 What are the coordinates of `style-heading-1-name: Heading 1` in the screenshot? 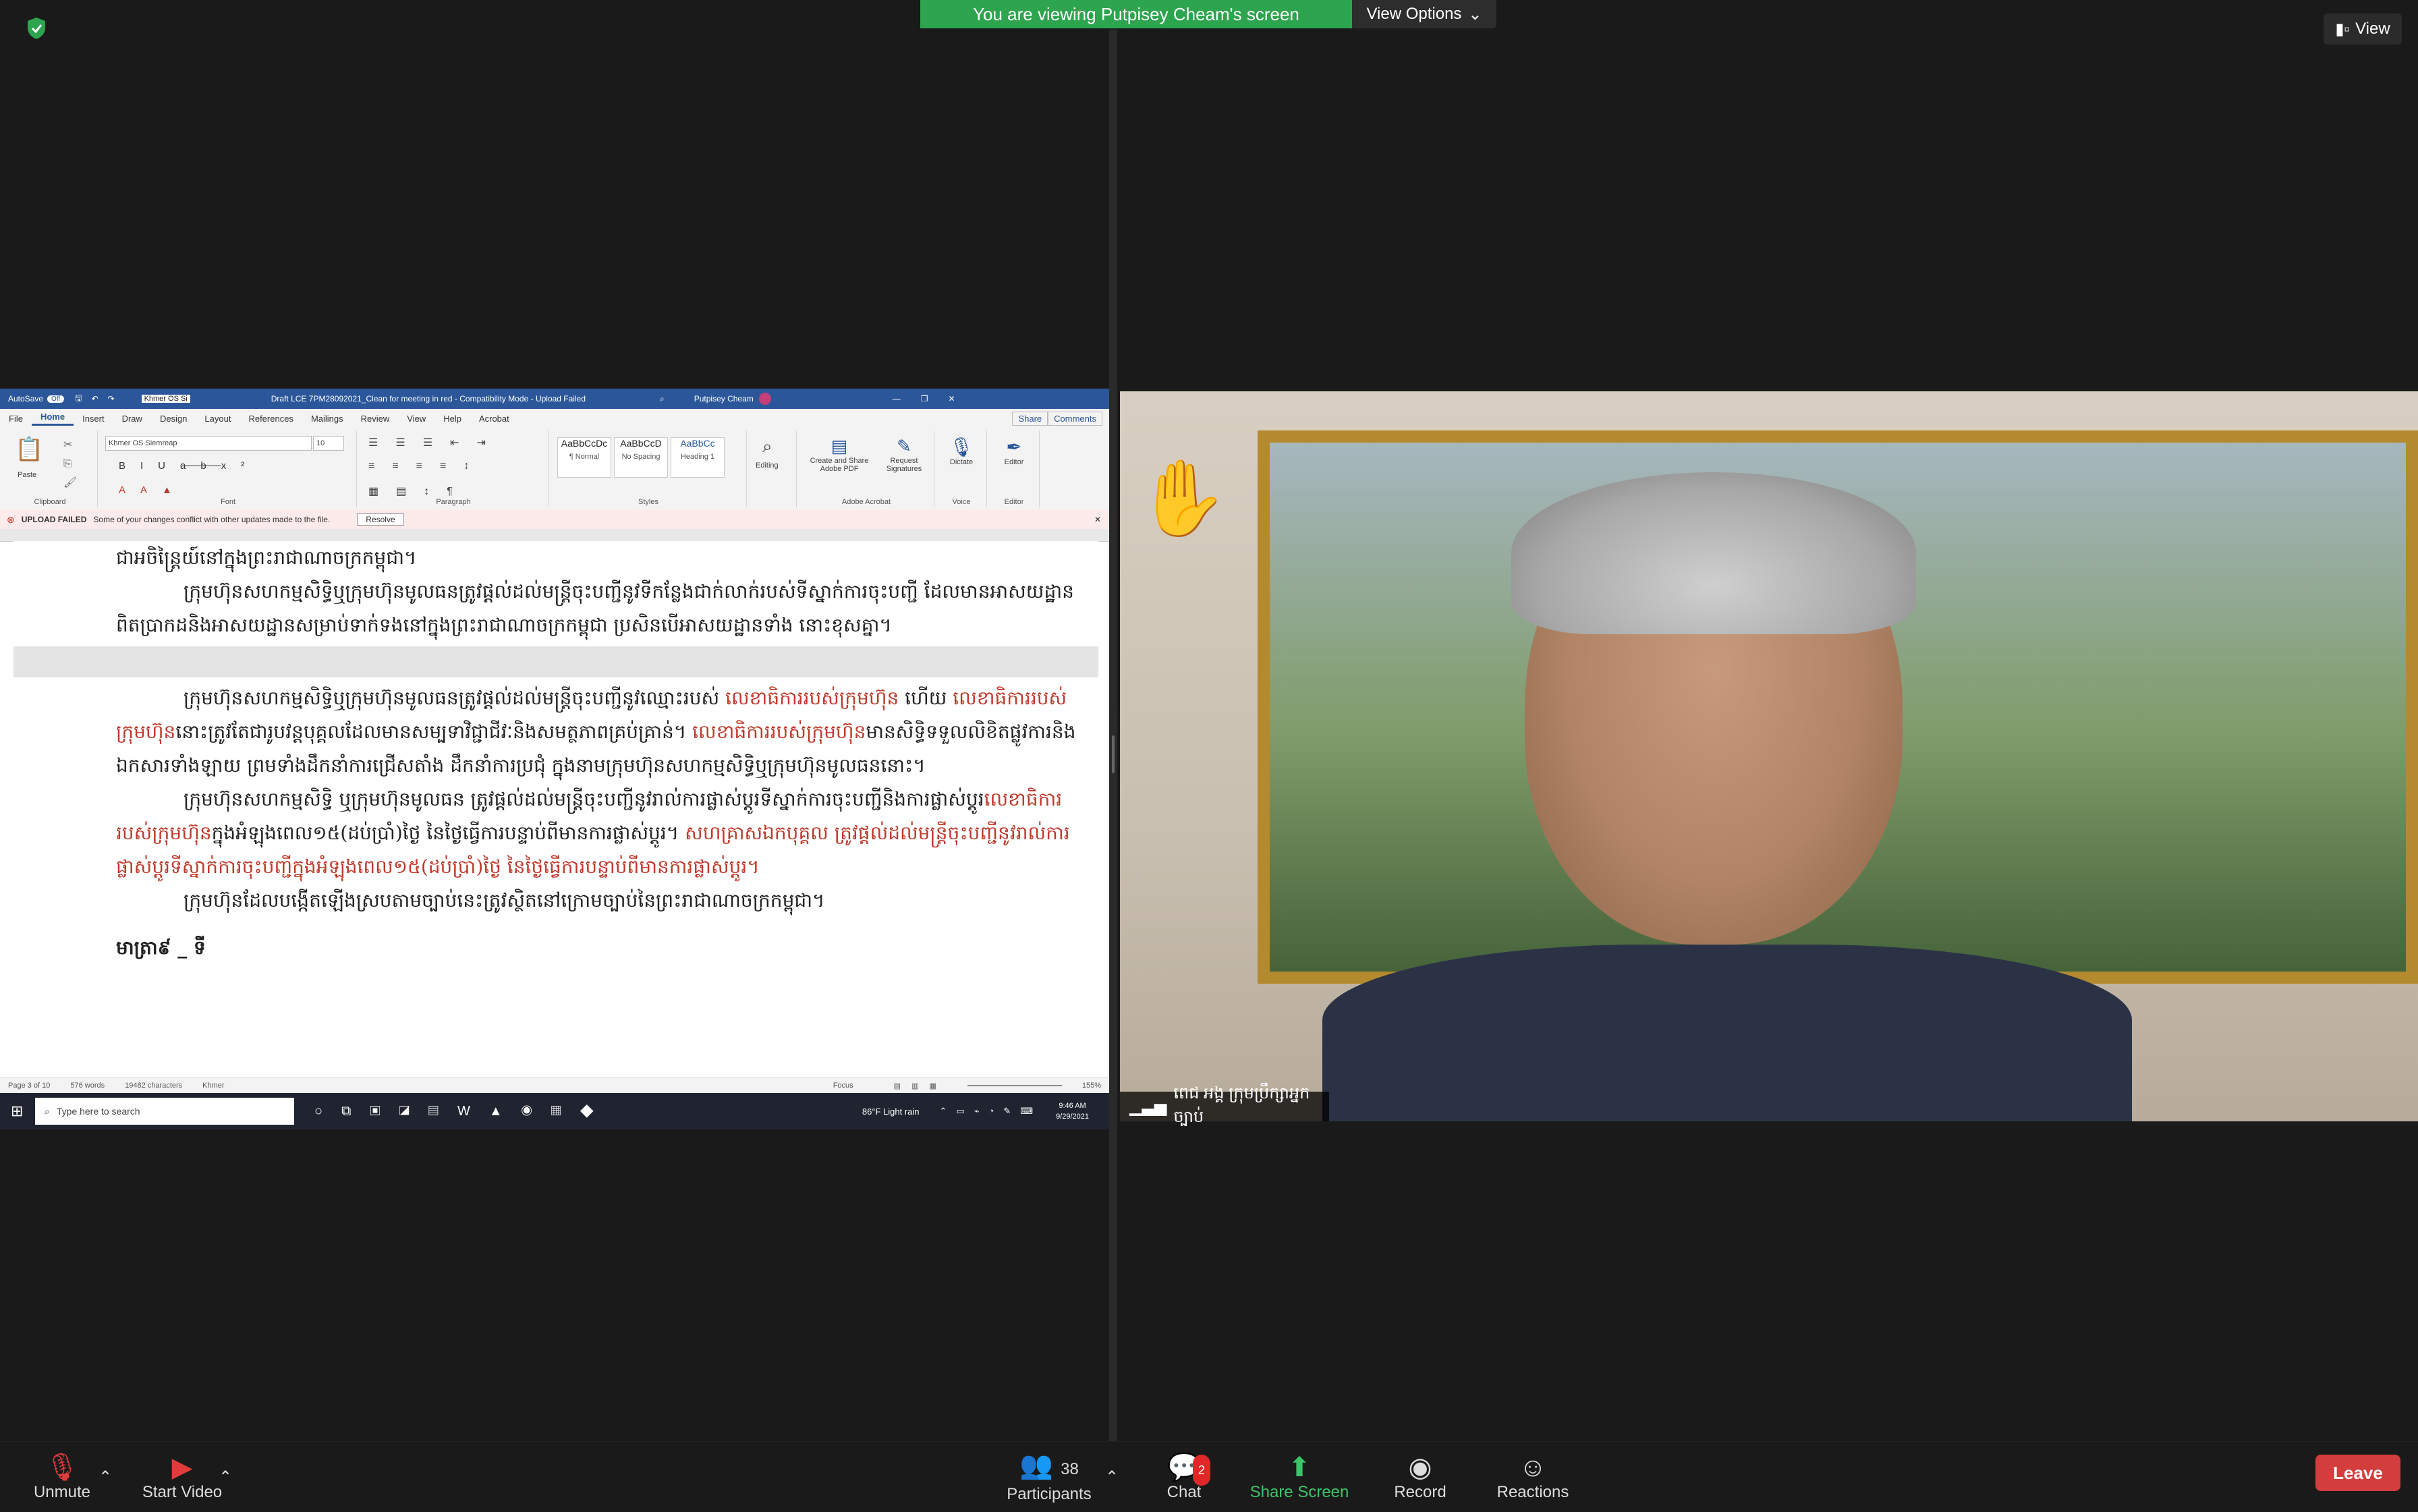 It's located at (697, 457).